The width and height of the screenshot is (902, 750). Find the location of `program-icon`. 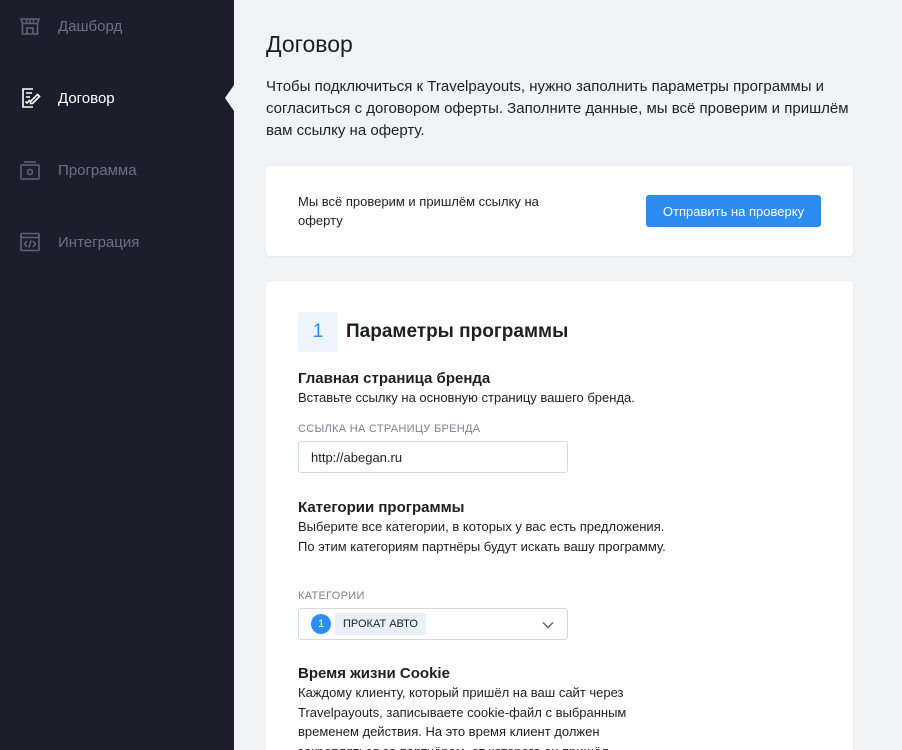

program-icon is located at coordinates (30, 170).